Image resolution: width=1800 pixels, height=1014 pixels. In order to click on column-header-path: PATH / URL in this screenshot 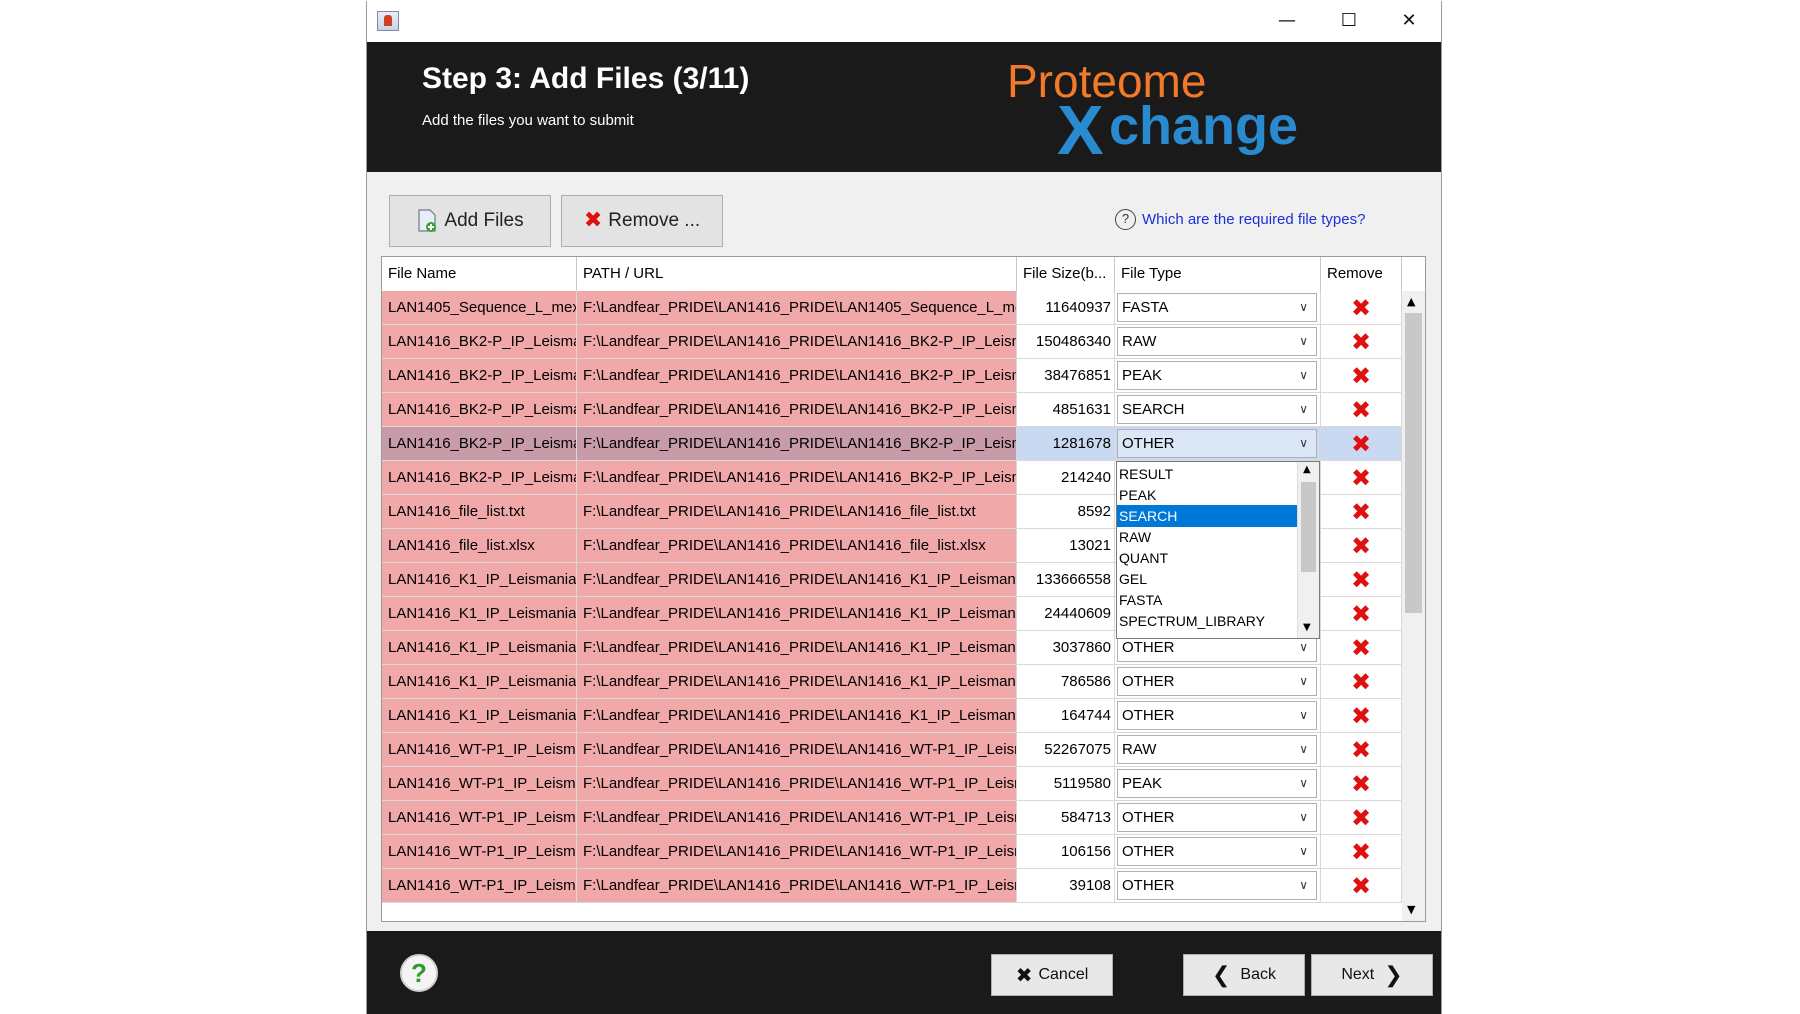, I will do `click(797, 274)`.